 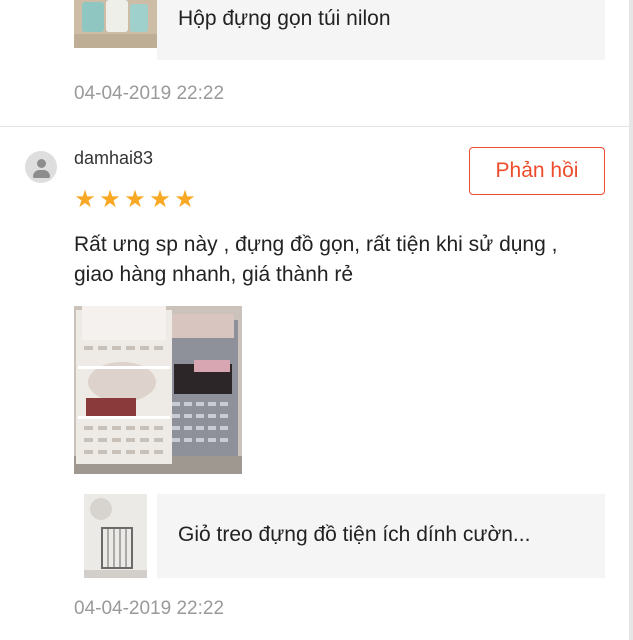 What do you see at coordinates (113, 158) in the screenshot?
I see `reviewer-username: damhai83` at bounding box center [113, 158].